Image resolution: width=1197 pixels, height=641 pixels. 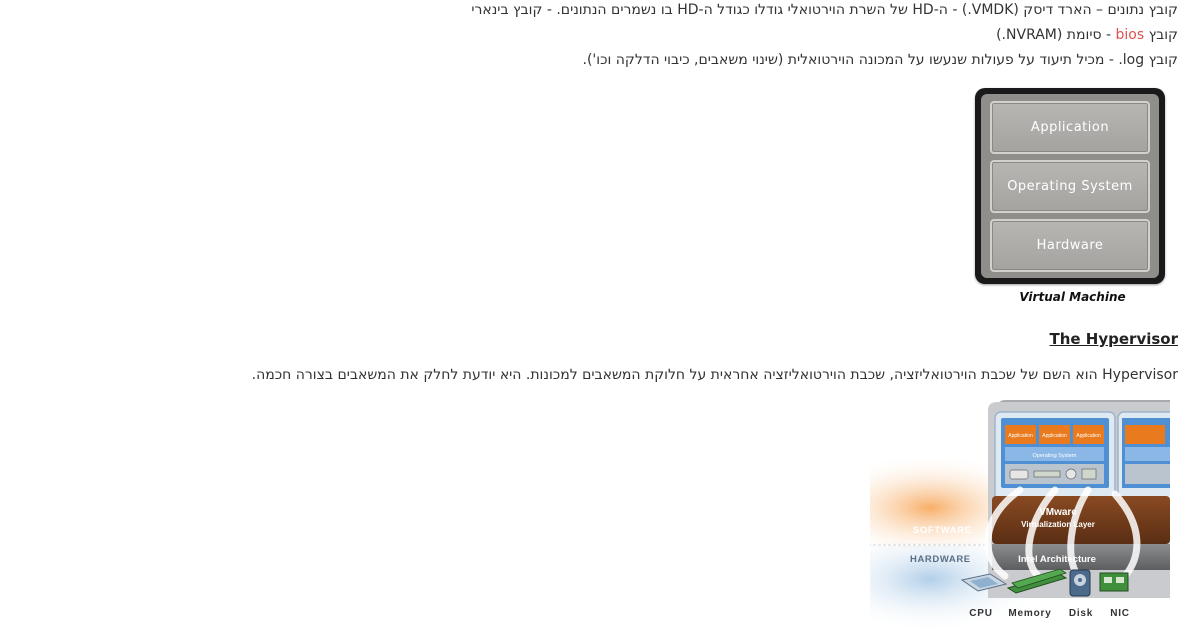 What do you see at coordinates (1080, 583) in the screenshot?
I see `disk-icon` at bounding box center [1080, 583].